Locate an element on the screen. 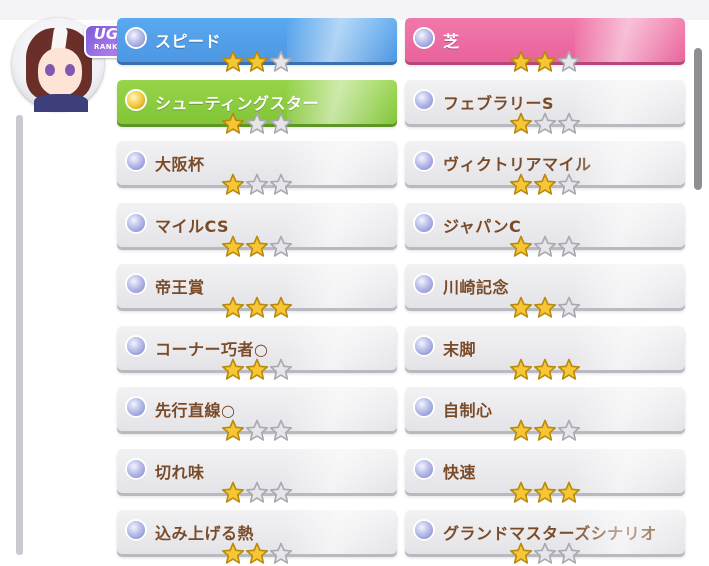  gold-gem-icon is located at coordinates (136, 99).